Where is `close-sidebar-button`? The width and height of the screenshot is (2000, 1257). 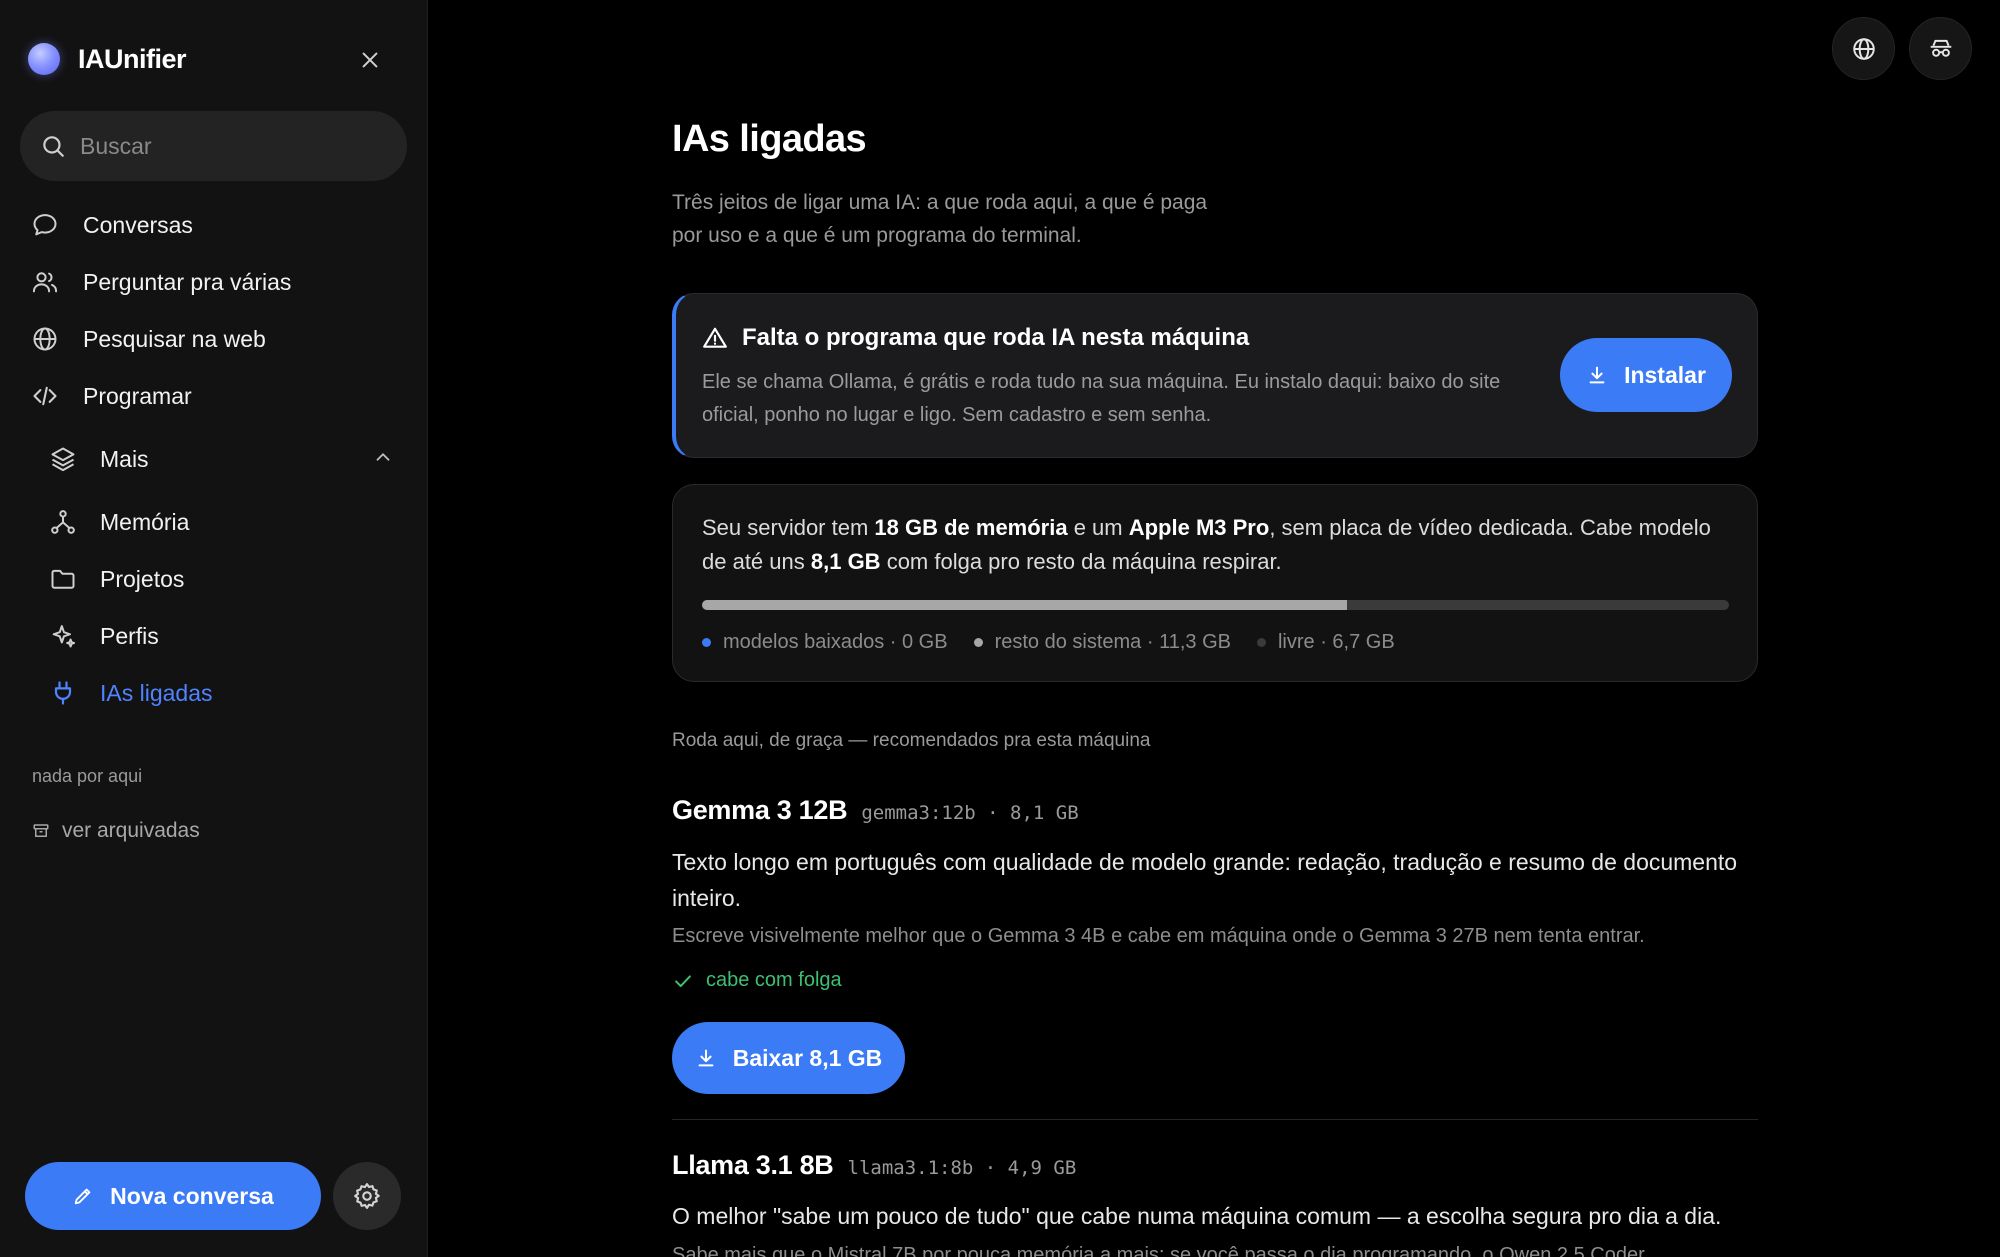
close-sidebar-button is located at coordinates (370, 60).